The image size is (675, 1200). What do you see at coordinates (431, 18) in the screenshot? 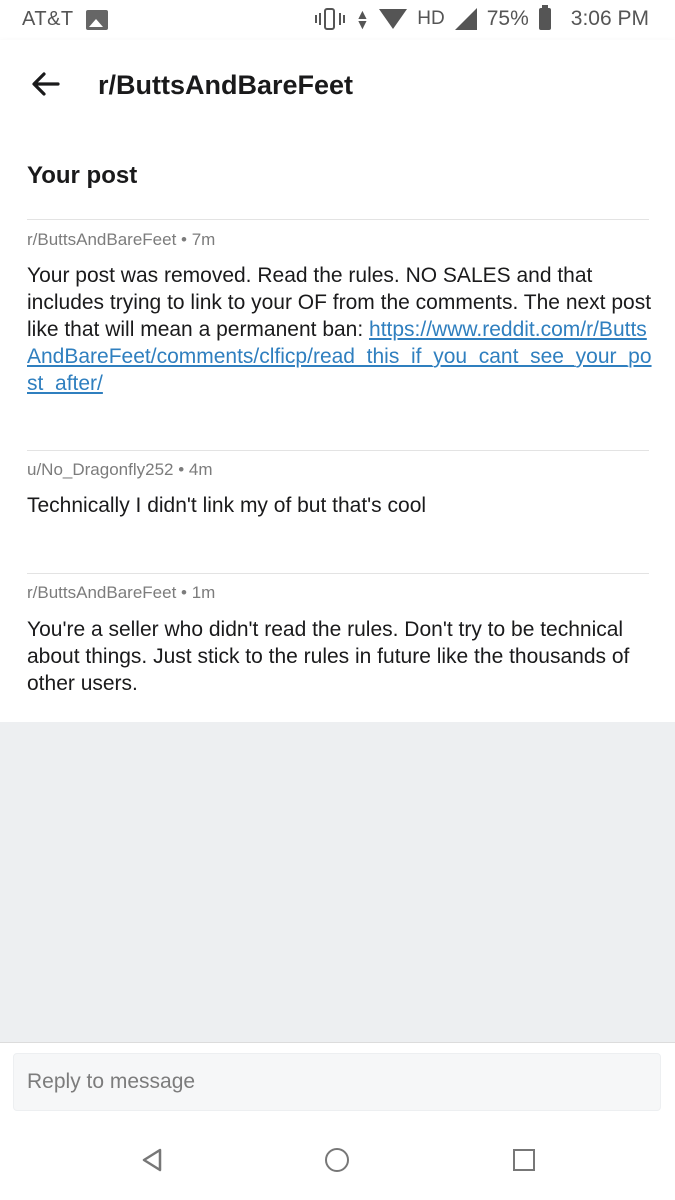
I see `network-label: HD` at bounding box center [431, 18].